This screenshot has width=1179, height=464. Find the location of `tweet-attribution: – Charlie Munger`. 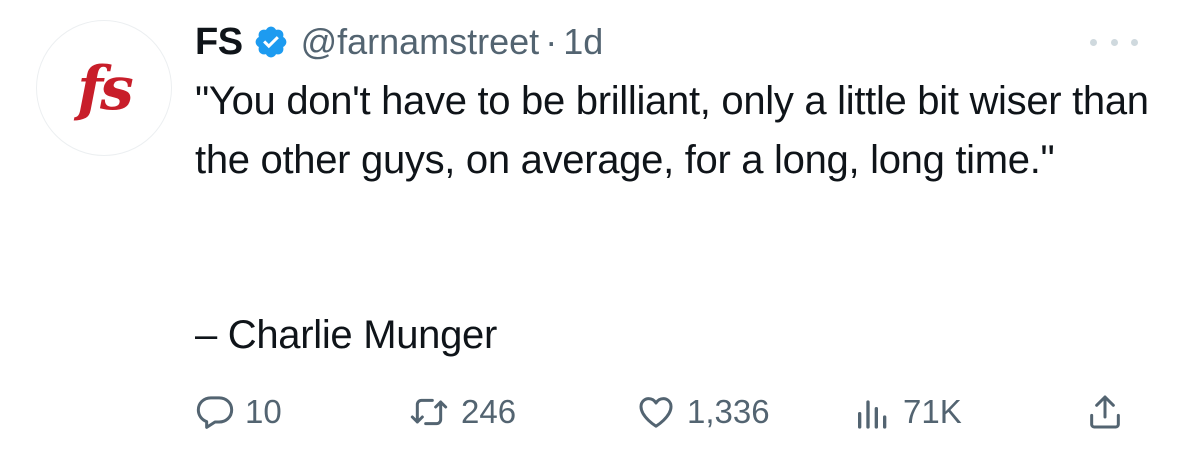

tweet-attribution: – Charlie Munger is located at coordinates (346, 335).